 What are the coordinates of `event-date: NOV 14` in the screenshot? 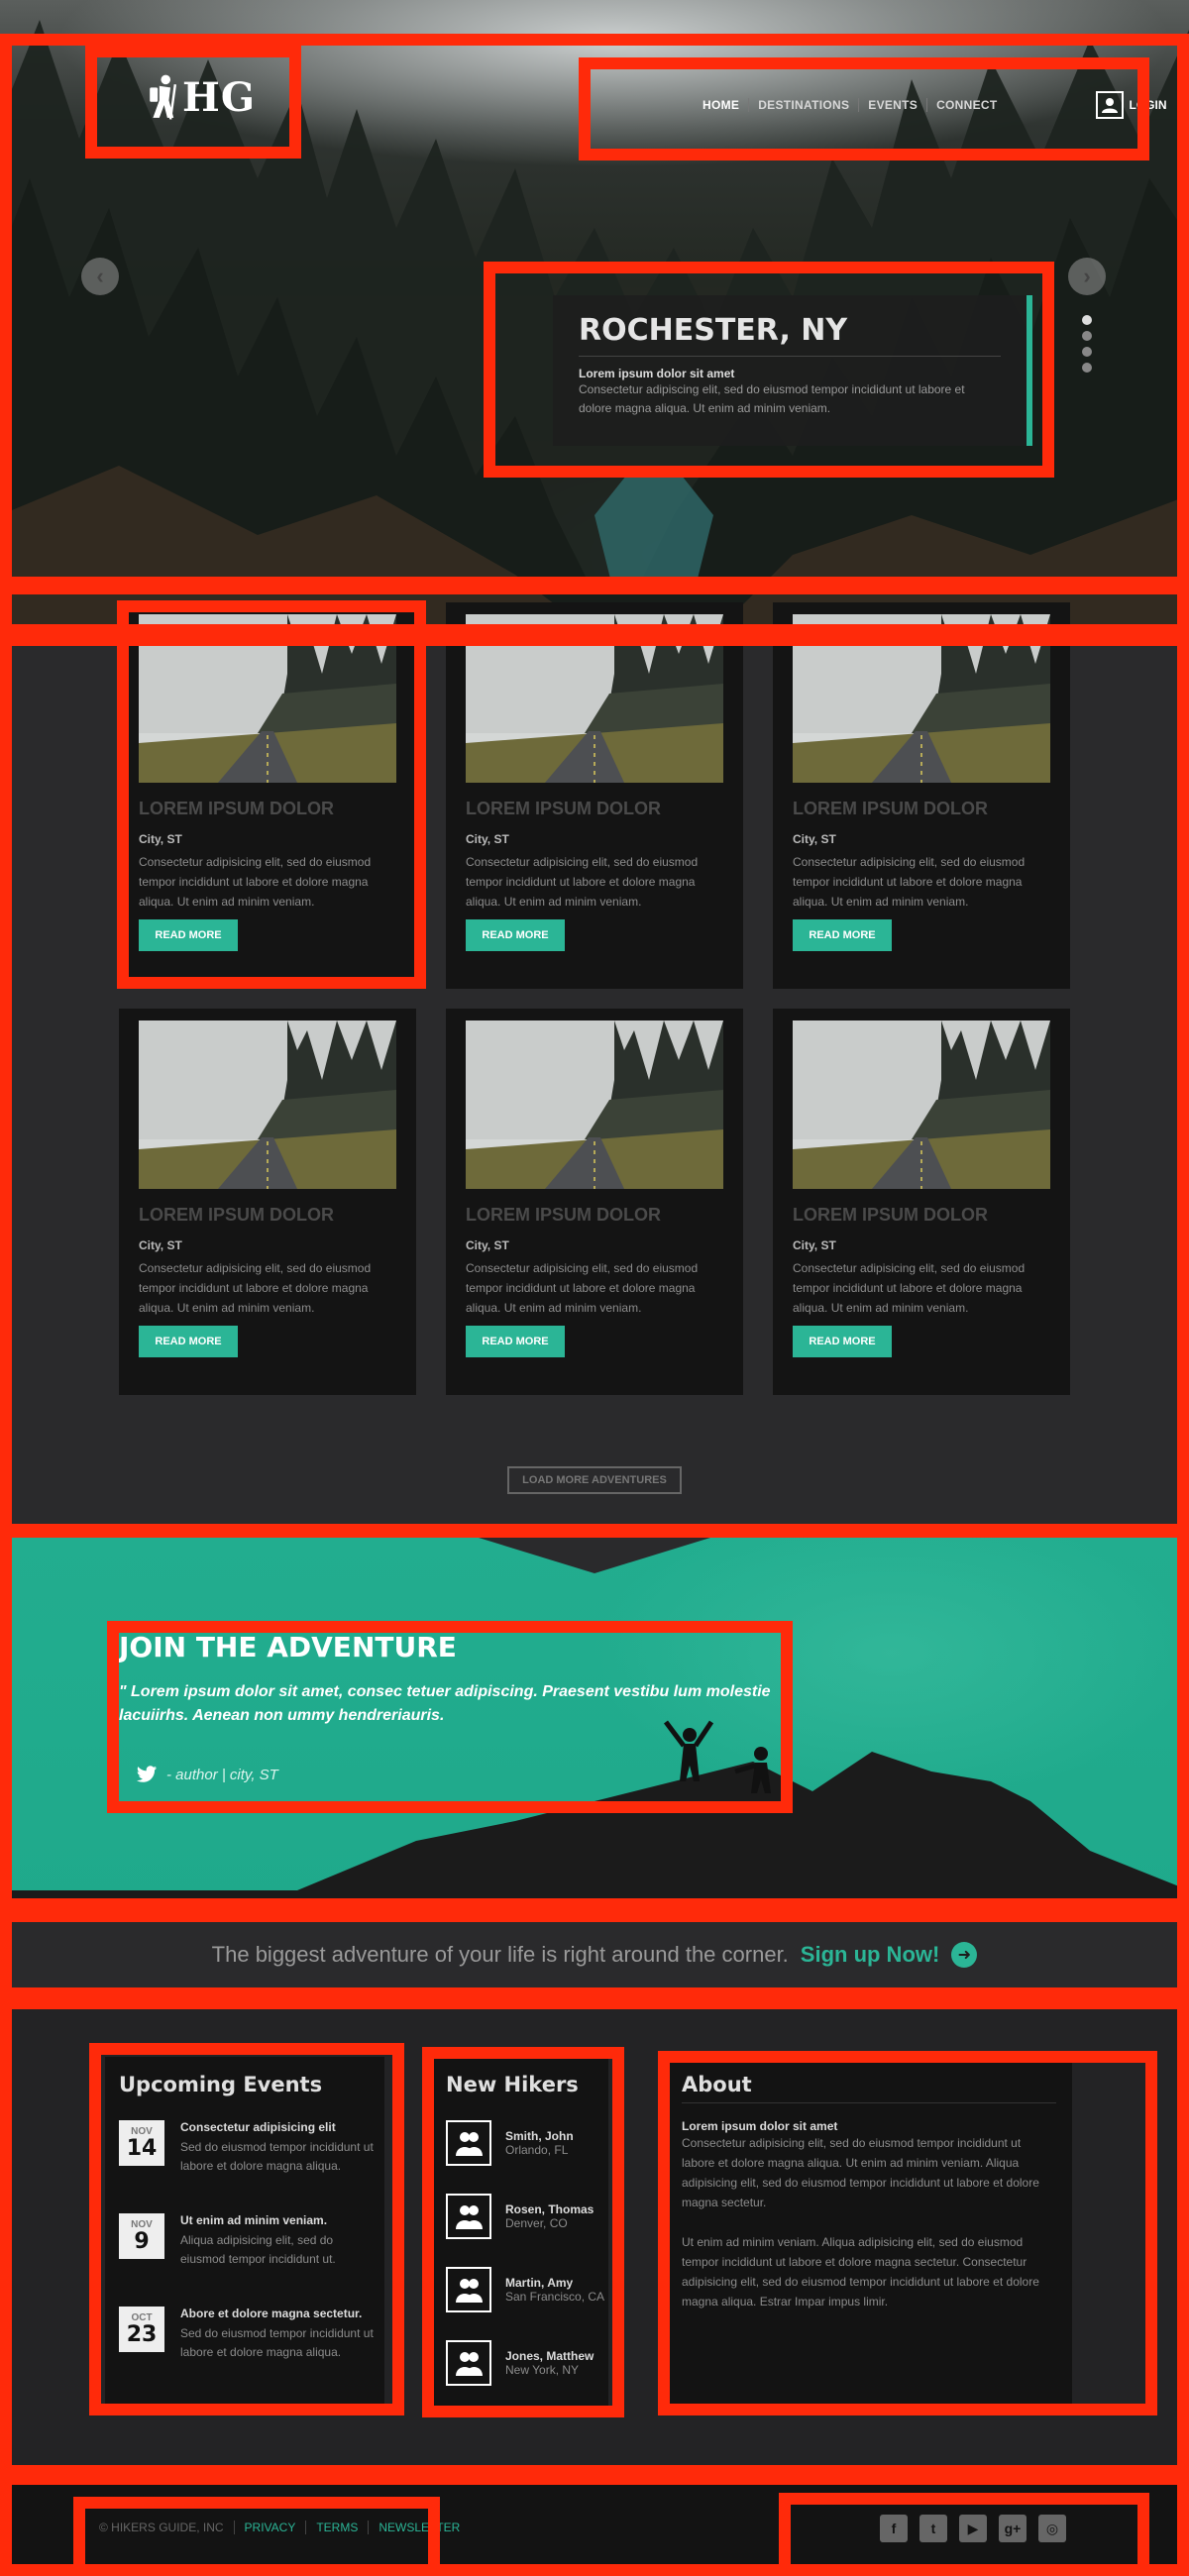 It's located at (141, 2143).